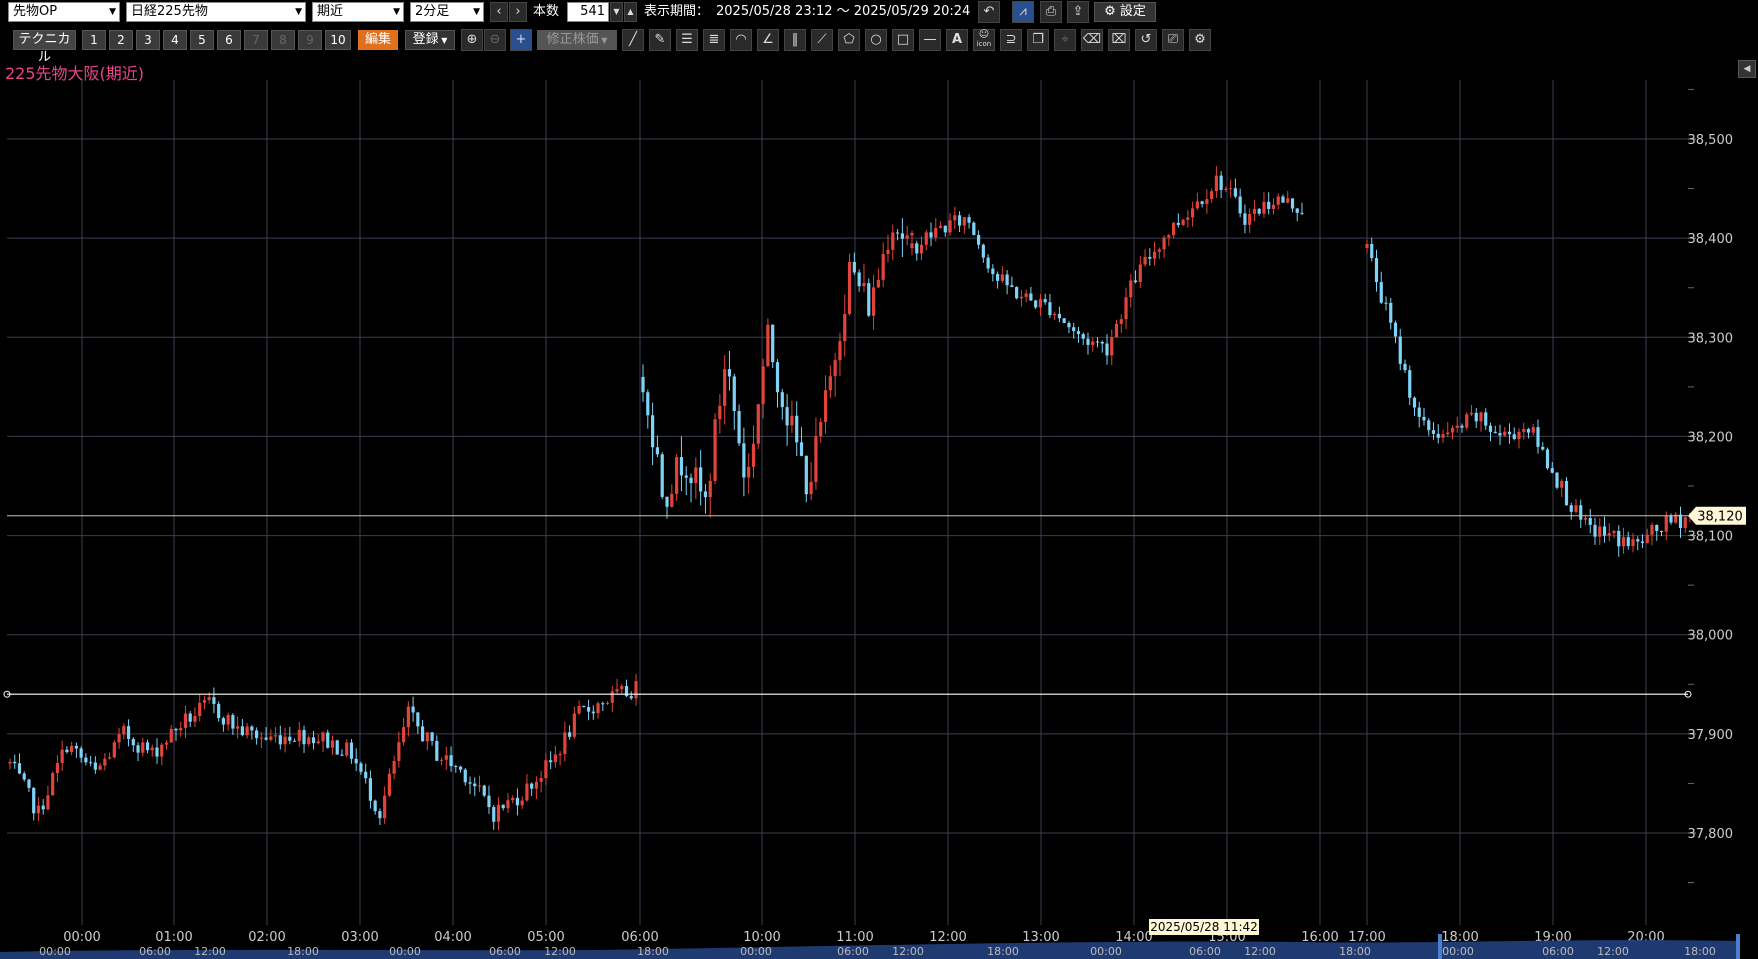 The width and height of the screenshot is (1758, 959). Describe the element at coordinates (653, 951) in the screenshot. I see `navigator-label: 18:00` at that location.